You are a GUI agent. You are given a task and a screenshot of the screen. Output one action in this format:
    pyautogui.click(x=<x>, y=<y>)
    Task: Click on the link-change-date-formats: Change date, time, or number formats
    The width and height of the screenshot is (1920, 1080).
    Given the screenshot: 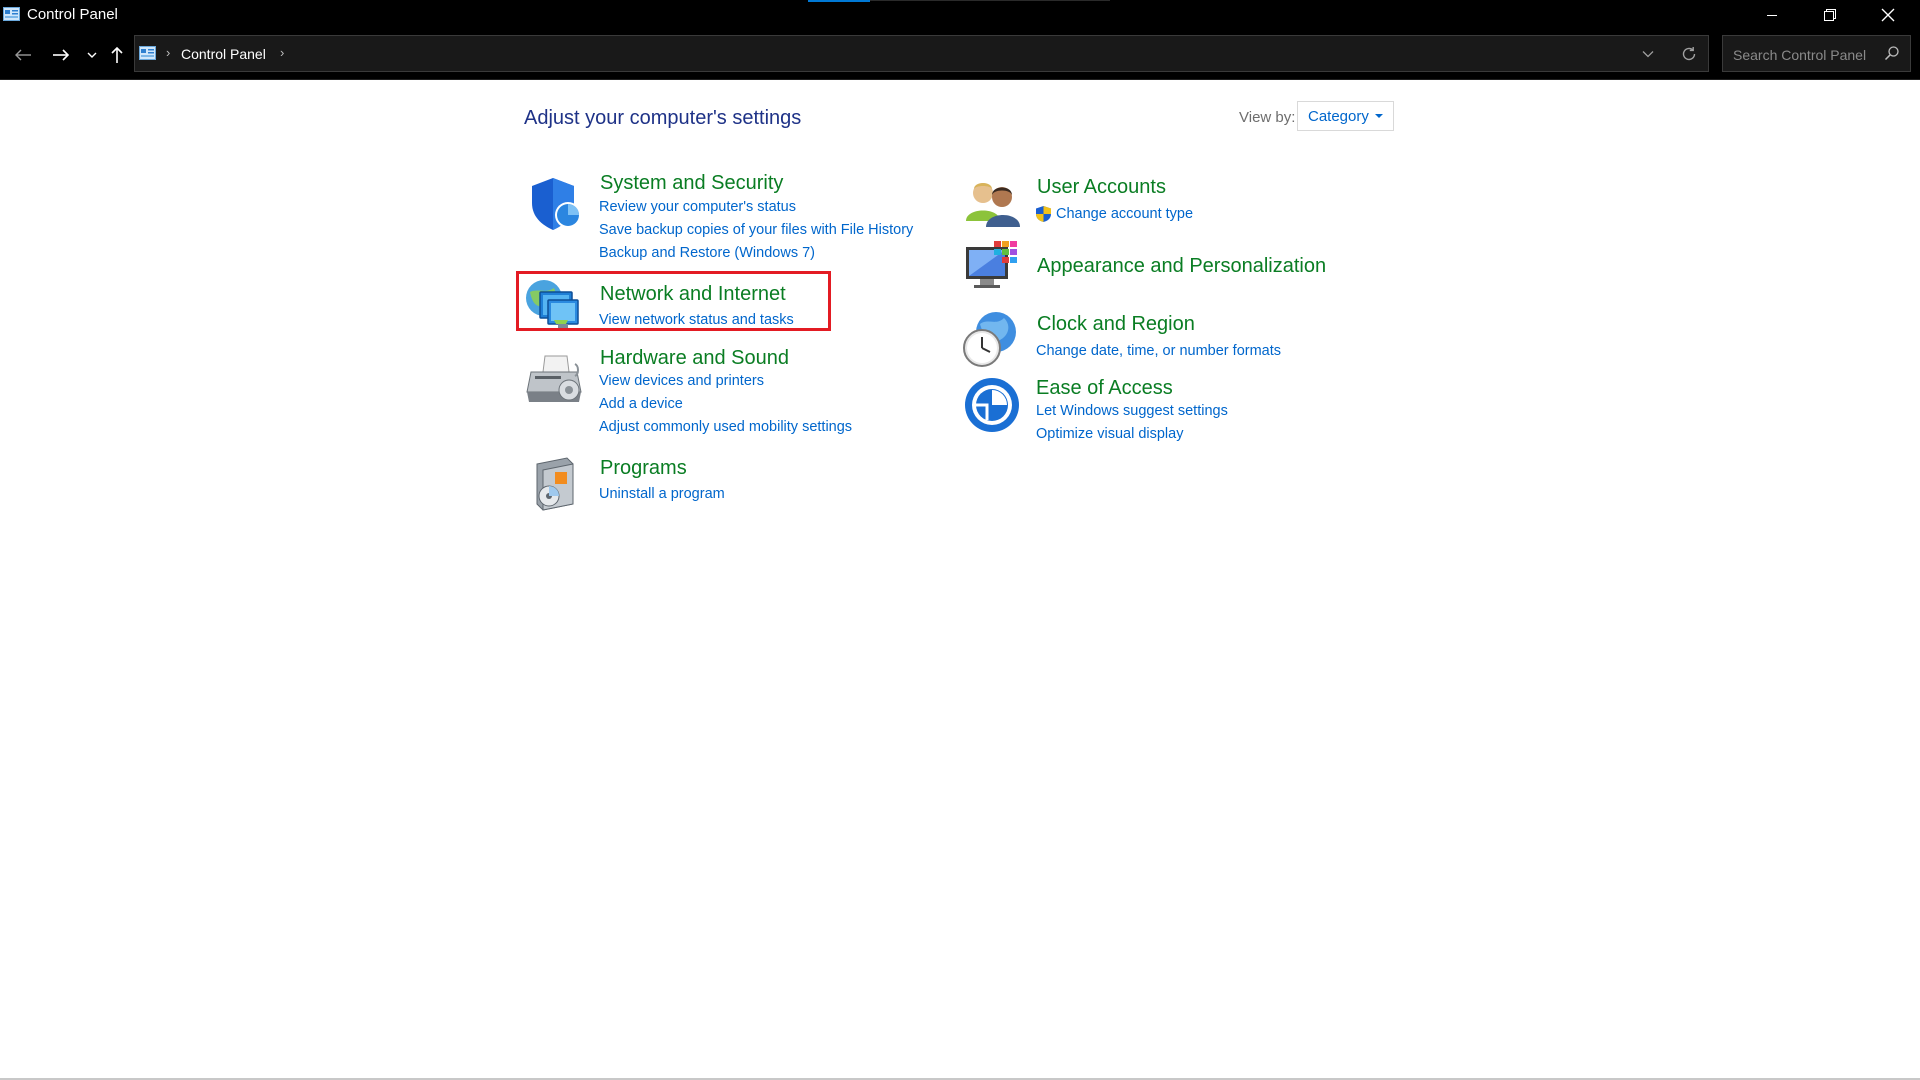 What is the action you would take?
    pyautogui.click(x=1158, y=351)
    